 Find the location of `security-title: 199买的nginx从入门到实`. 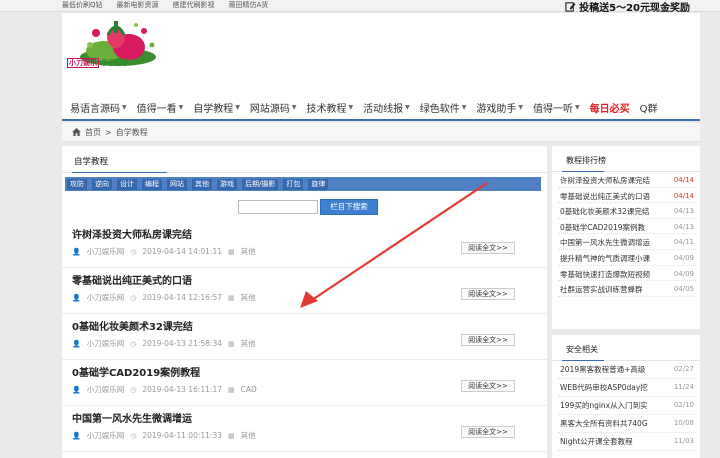

security-title: 199买的nginx从入门到实 is located at coordinates (614, 405).